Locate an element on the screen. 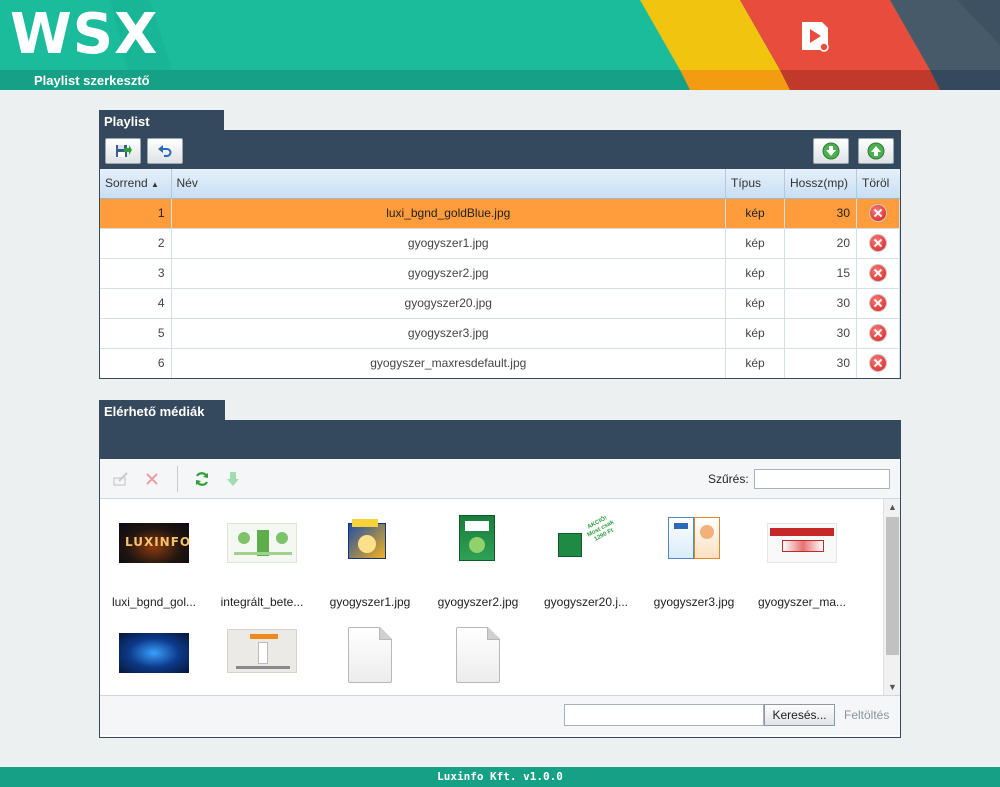 This screenshot has width=1000, height=787. table-row: 4 gyogyszer20.jpg kép 30 is located at coordinates (500, 303).